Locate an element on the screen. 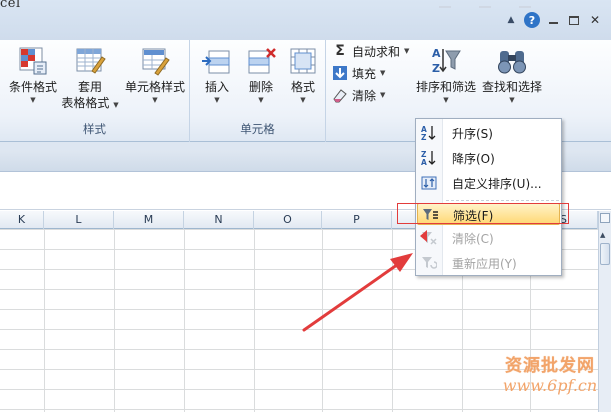 Image resolution: width=611 pixels, height=412 pixels. column-header-p: P is located at coordinates (357, 220).